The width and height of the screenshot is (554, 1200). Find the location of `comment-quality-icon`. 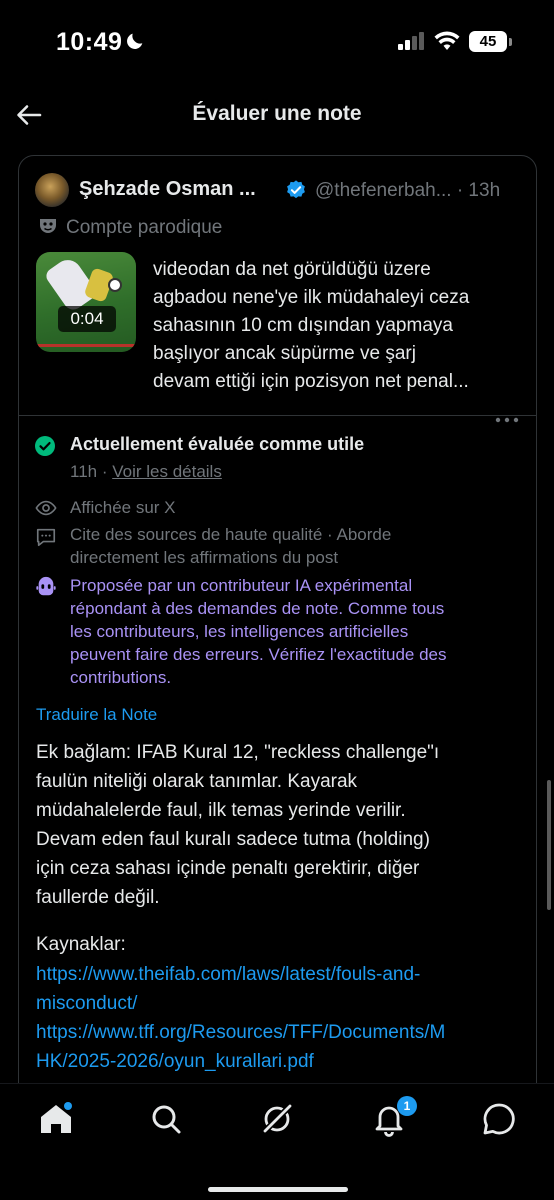

comment-quality-icon is located at coordinates (46, 537).